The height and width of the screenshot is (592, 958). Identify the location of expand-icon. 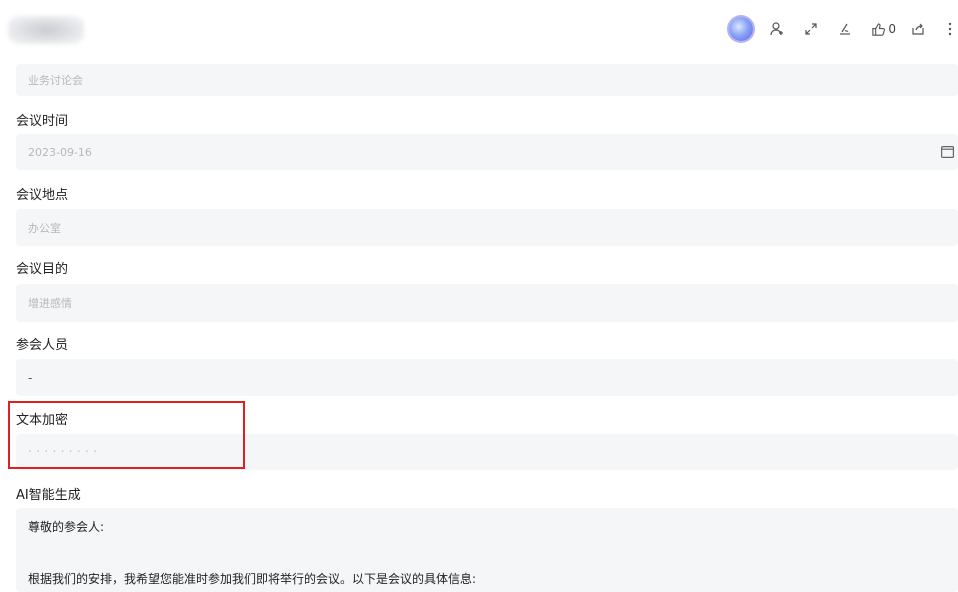
(820, 29).